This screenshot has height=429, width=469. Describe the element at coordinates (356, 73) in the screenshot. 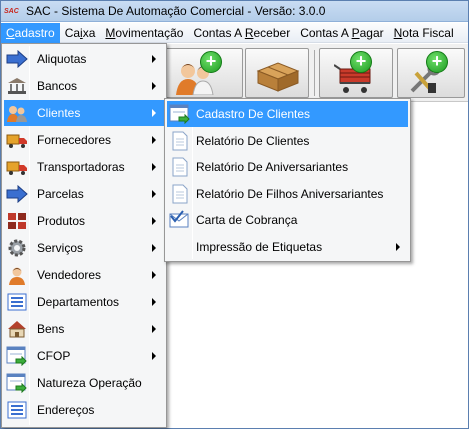

I see `toolbar-sales-button: +` at that location.